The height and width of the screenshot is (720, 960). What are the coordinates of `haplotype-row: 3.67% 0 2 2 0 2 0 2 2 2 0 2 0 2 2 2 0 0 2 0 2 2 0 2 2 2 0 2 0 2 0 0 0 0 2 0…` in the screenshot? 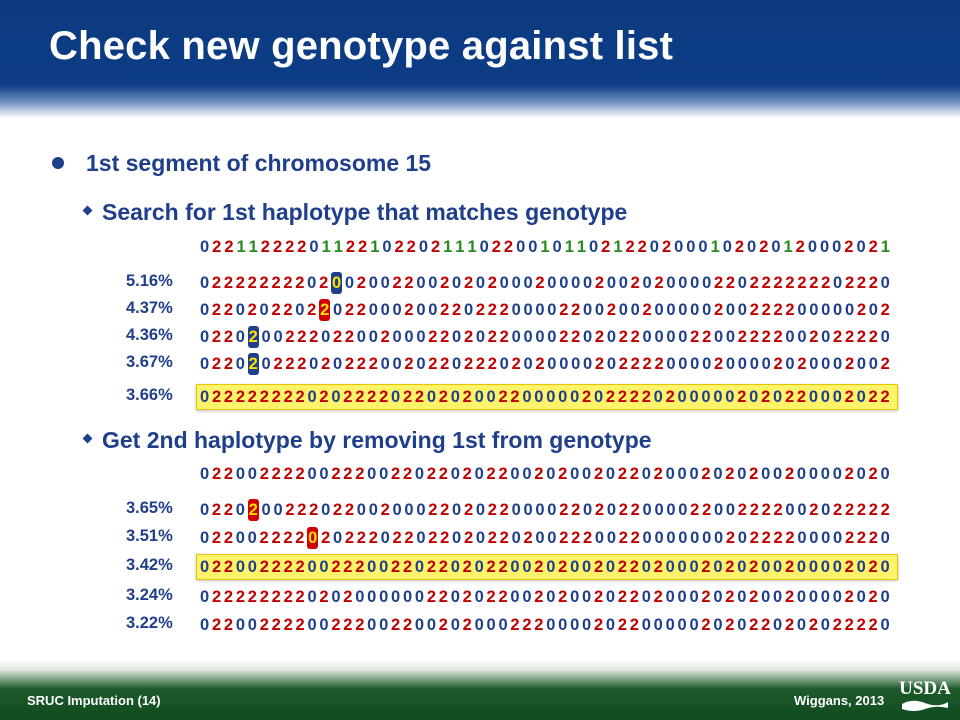 It's located at (480, 364).